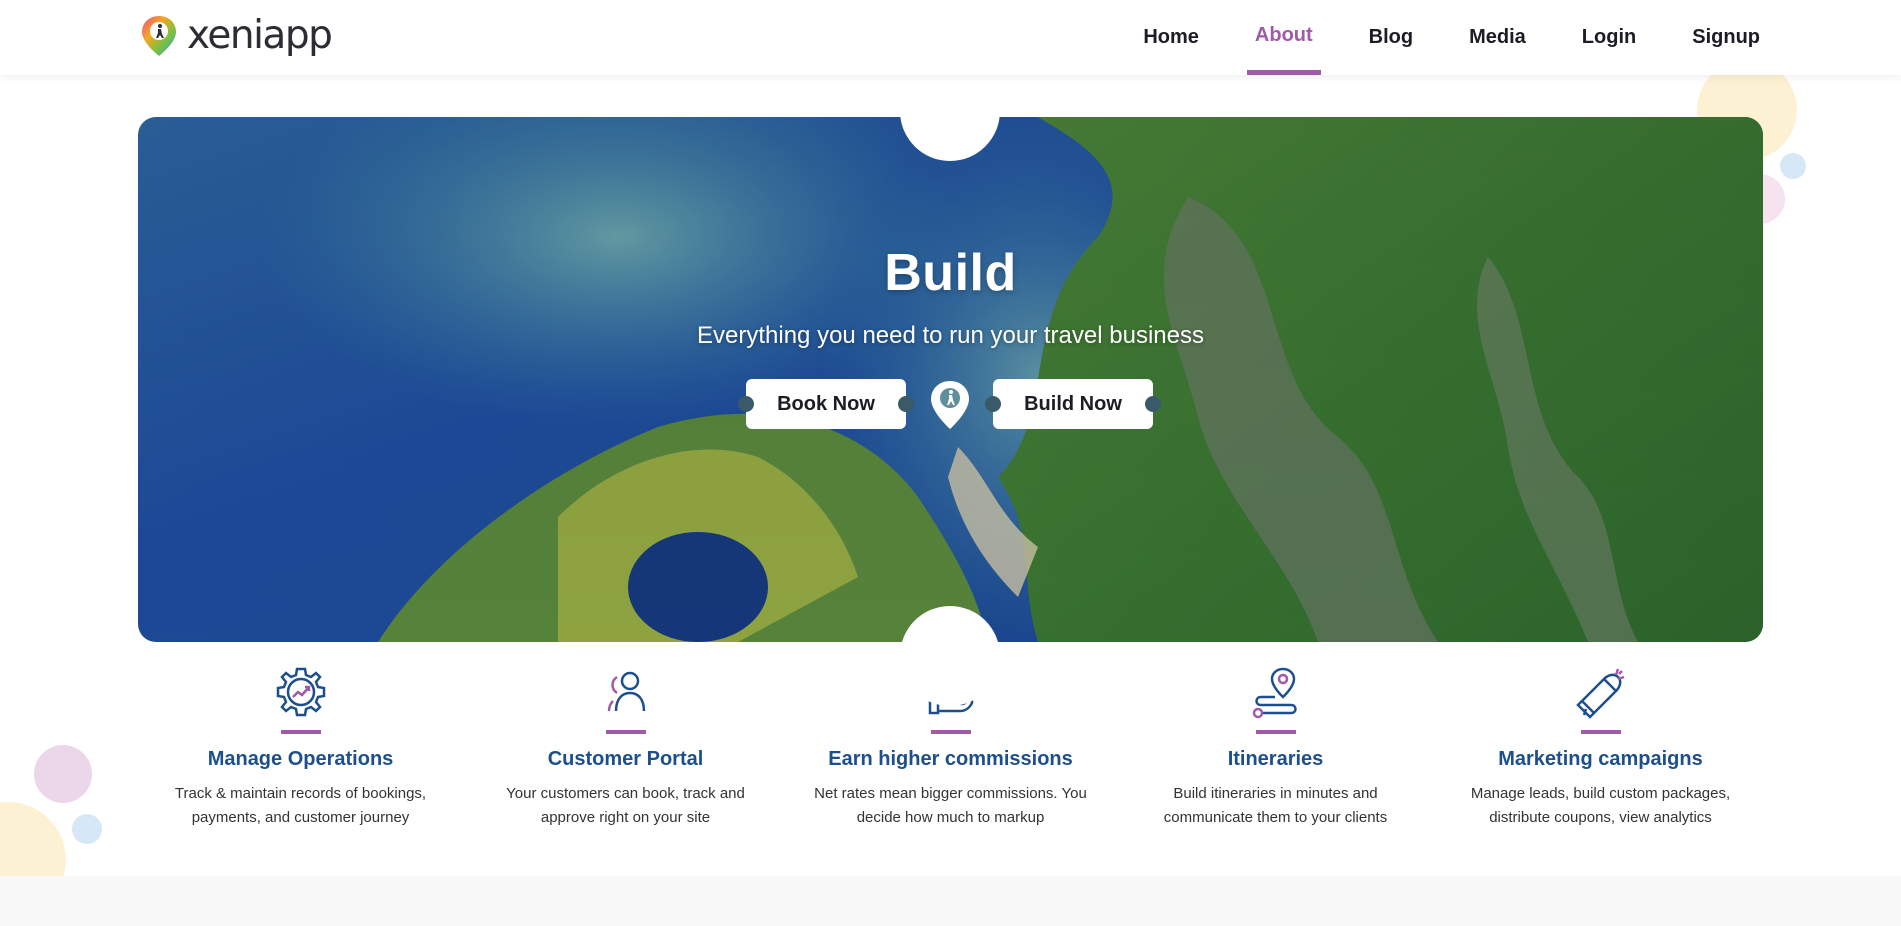 The width and height of the screenshot is (1901, 926). Describe the element at coordinates (1726, 37) in the screenshot. I see `nav-signup: Signup` at that location.